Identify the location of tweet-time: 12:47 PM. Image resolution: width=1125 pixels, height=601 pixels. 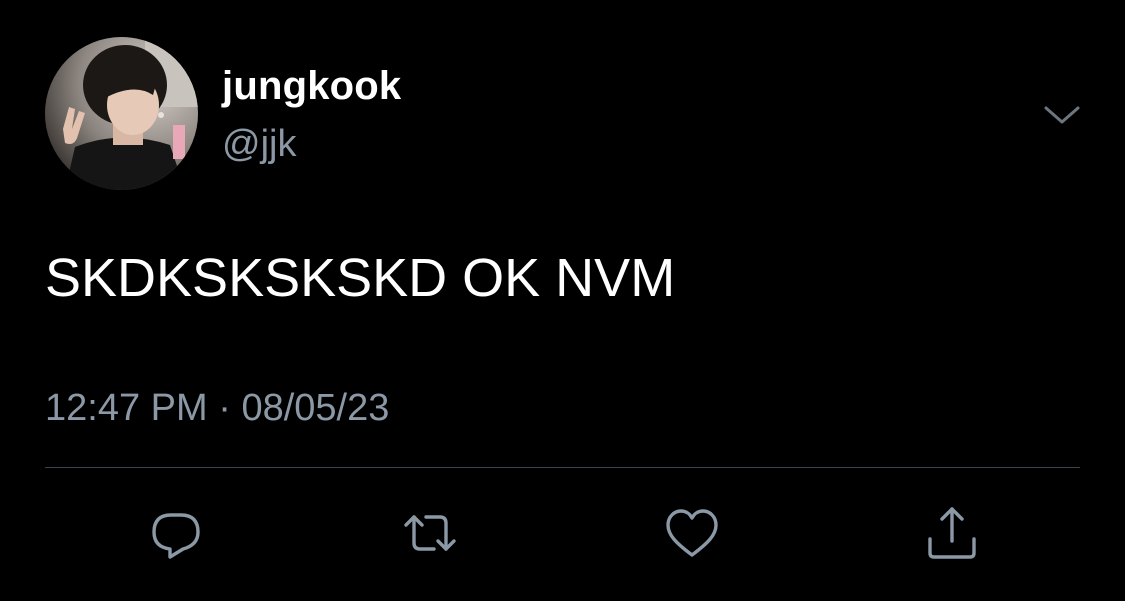
(126, 408).